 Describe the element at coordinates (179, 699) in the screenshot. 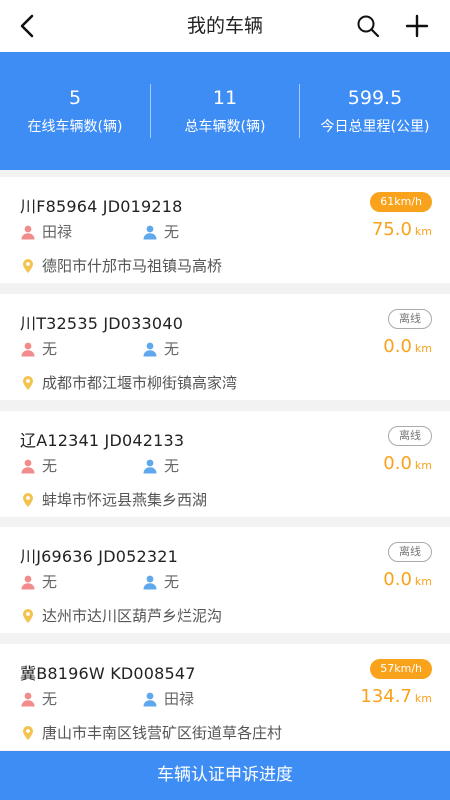

I see `copilot-name: 田禄` at that location.